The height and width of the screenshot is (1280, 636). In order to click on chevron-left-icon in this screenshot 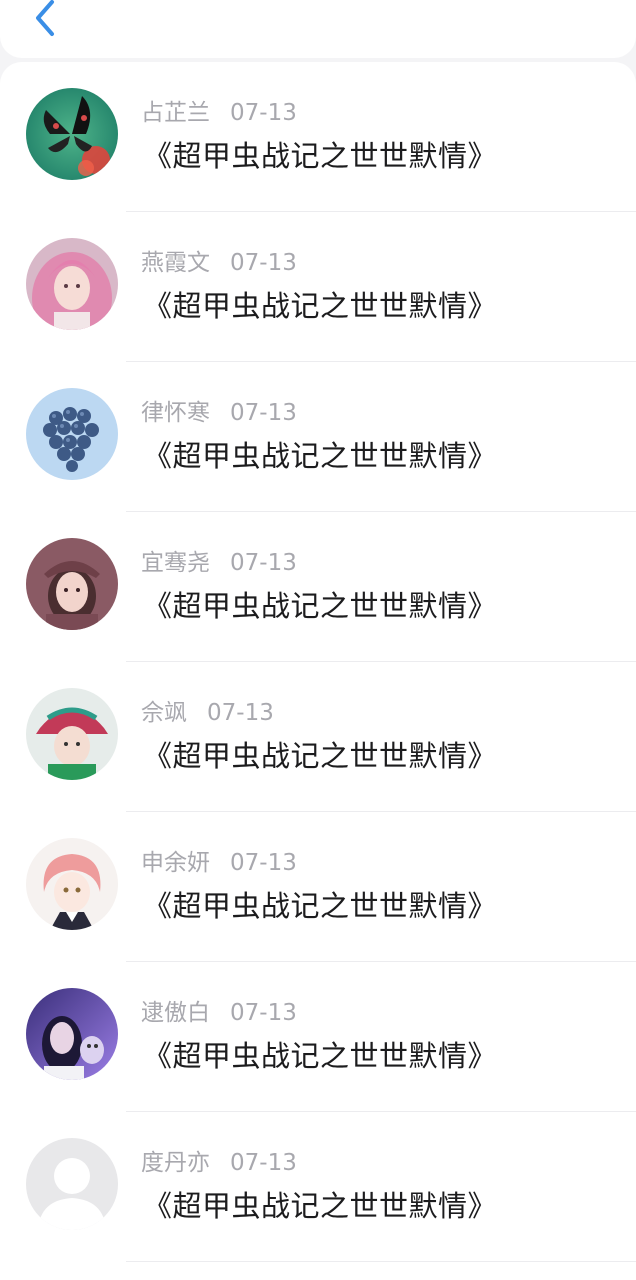, I will do `click(45, 18)`.